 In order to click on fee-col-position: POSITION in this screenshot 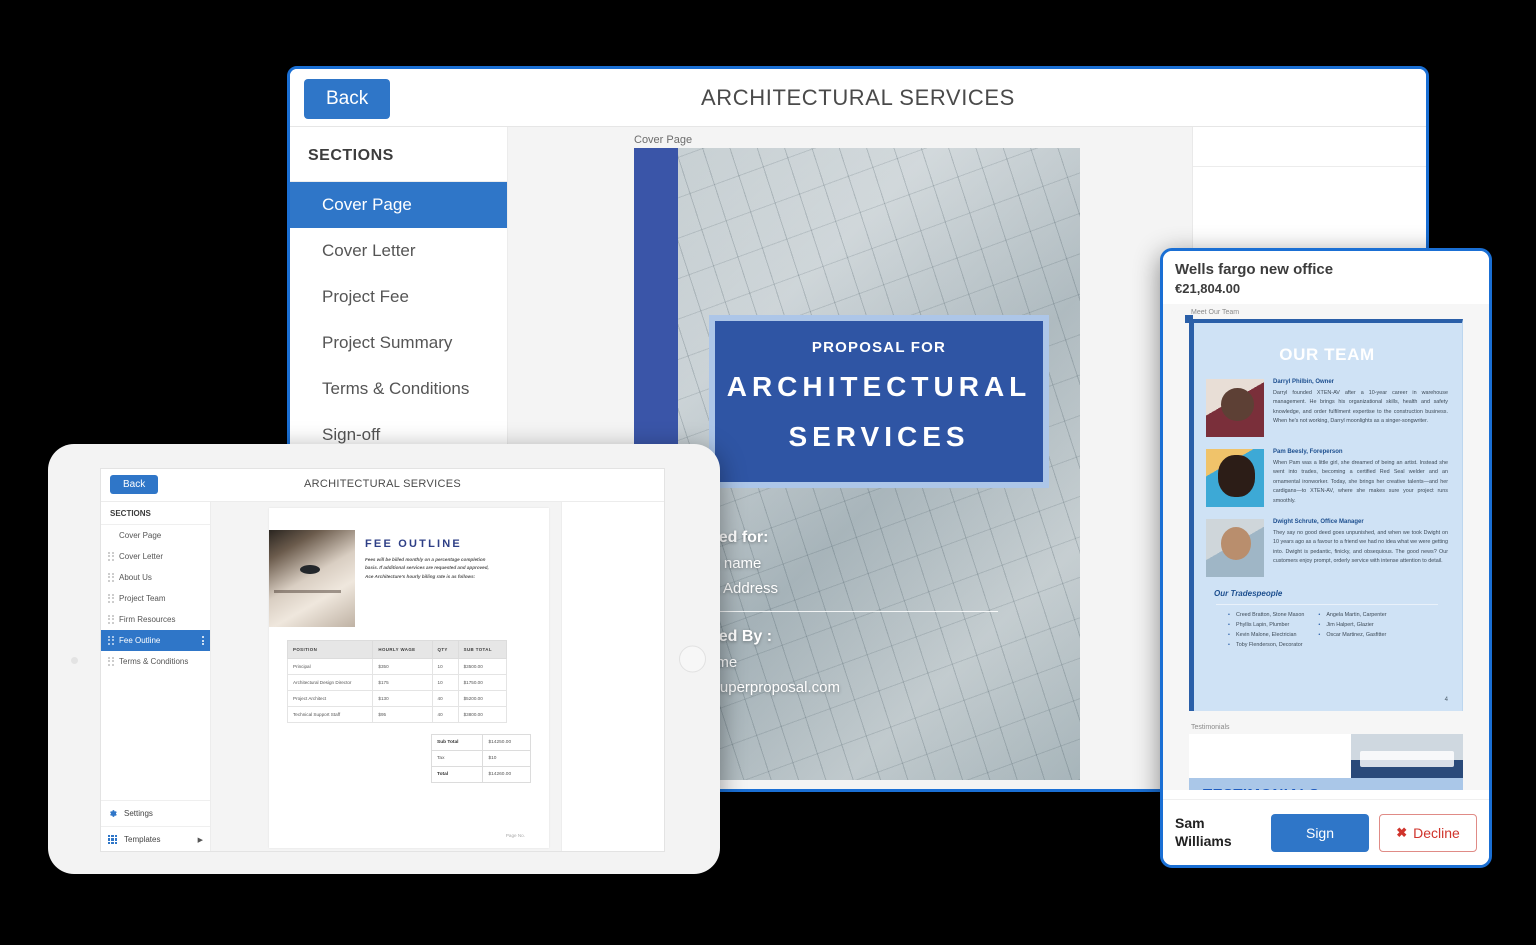, I will do `click(330, 649)`.